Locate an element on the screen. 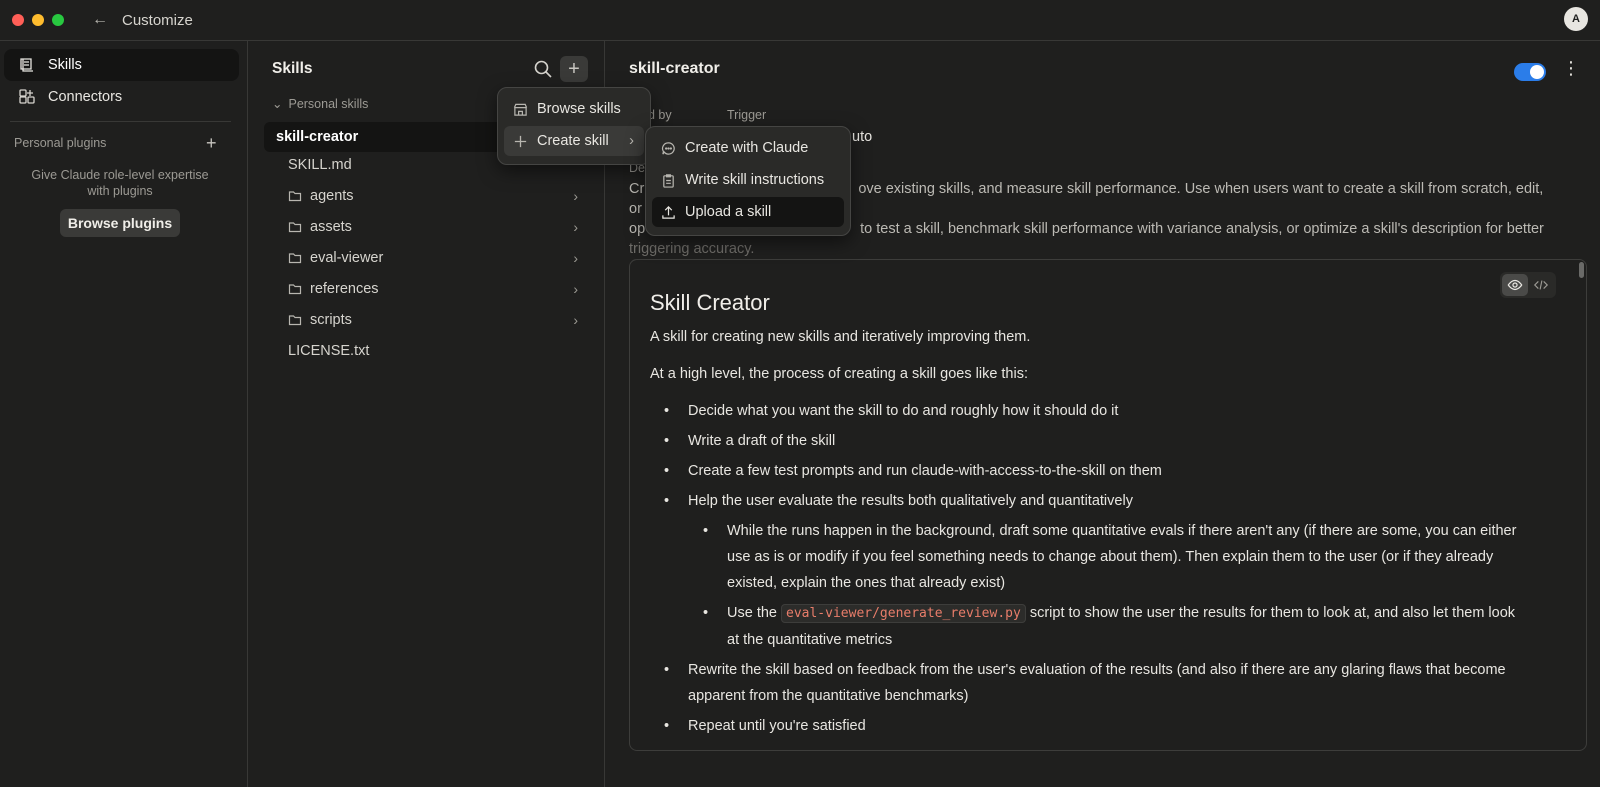 Image resolution: width=1600 pixels, height=787 pixels. skills-icon is located at coordinates (26, 65).